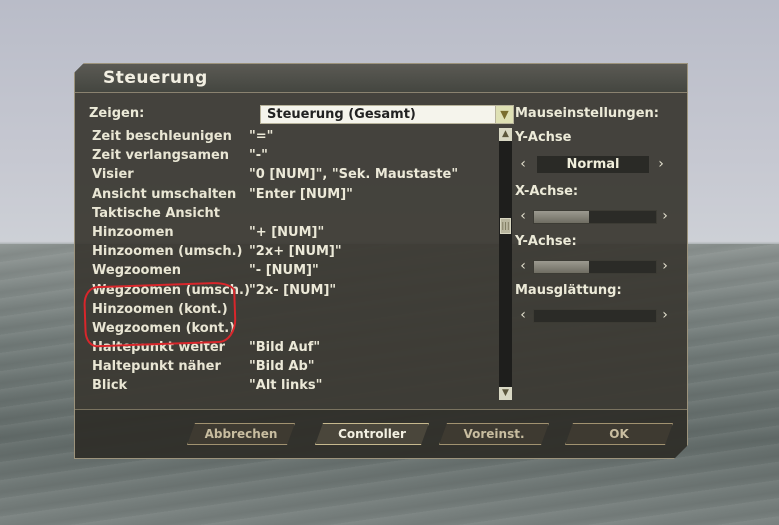 Image resolution: width=779 pixels, height=525 pixels. I want to click on binding-action: Blick, so click(110, 386).